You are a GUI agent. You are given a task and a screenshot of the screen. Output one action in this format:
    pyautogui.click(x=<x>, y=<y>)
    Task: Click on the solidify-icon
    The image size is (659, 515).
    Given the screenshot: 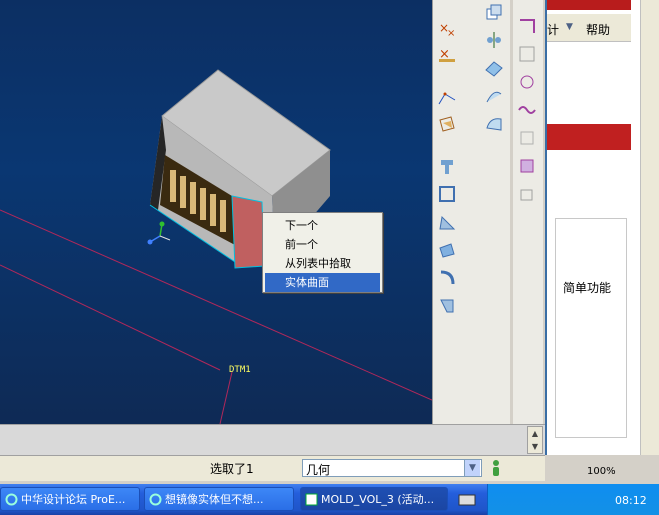 What is the action you would take?
    pyautogui.click(x=527, y=166)
    